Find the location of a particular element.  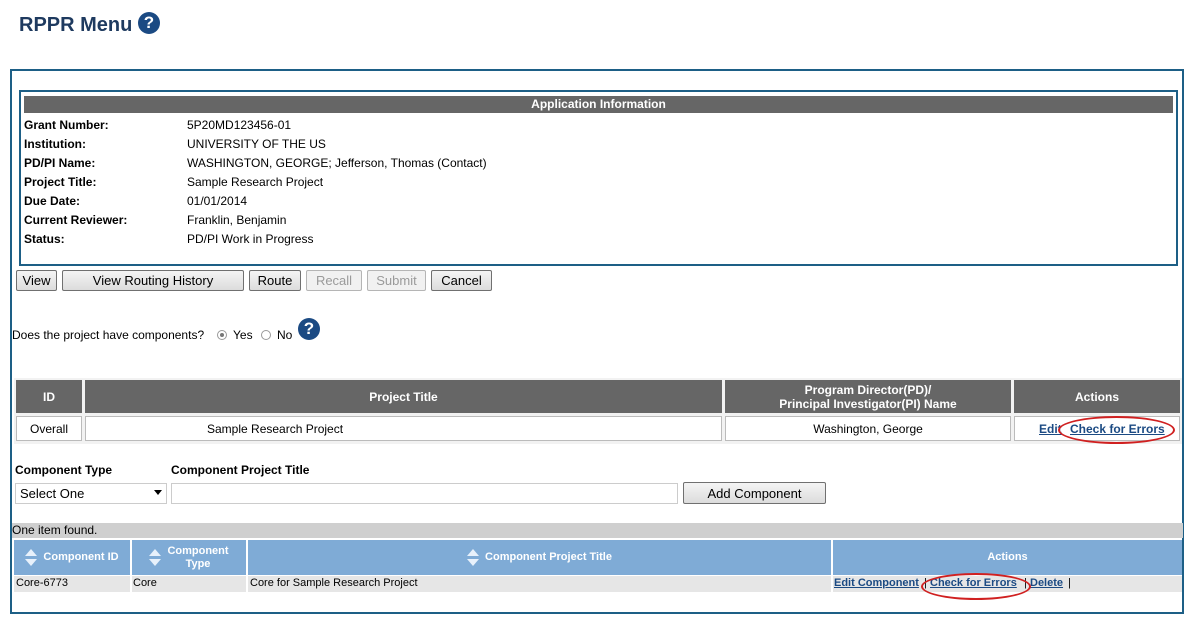

component-row-id: Core-6773 is located at coordinates (72, 584).